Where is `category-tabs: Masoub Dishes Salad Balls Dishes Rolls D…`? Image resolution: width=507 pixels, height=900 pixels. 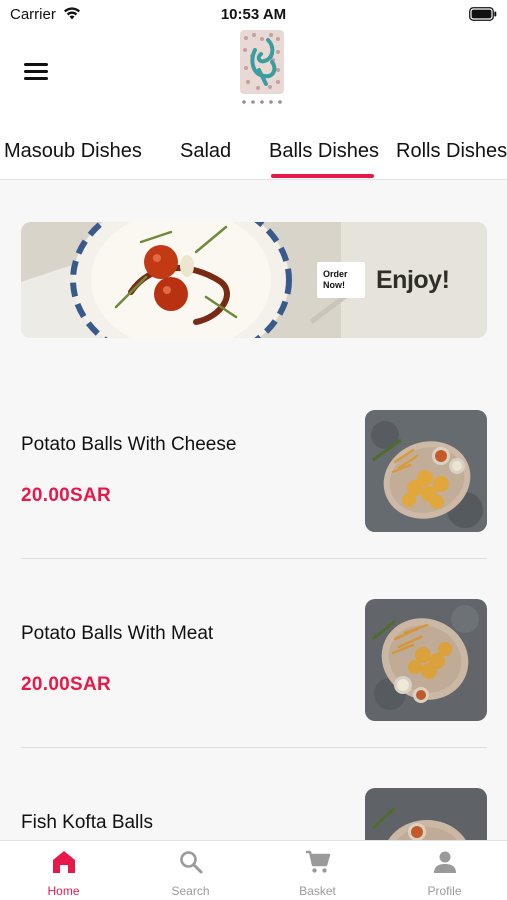 category-tabs: Masoub Dishes Salad Balls Dishes Rolls D… is located at coordinates (253, 149).